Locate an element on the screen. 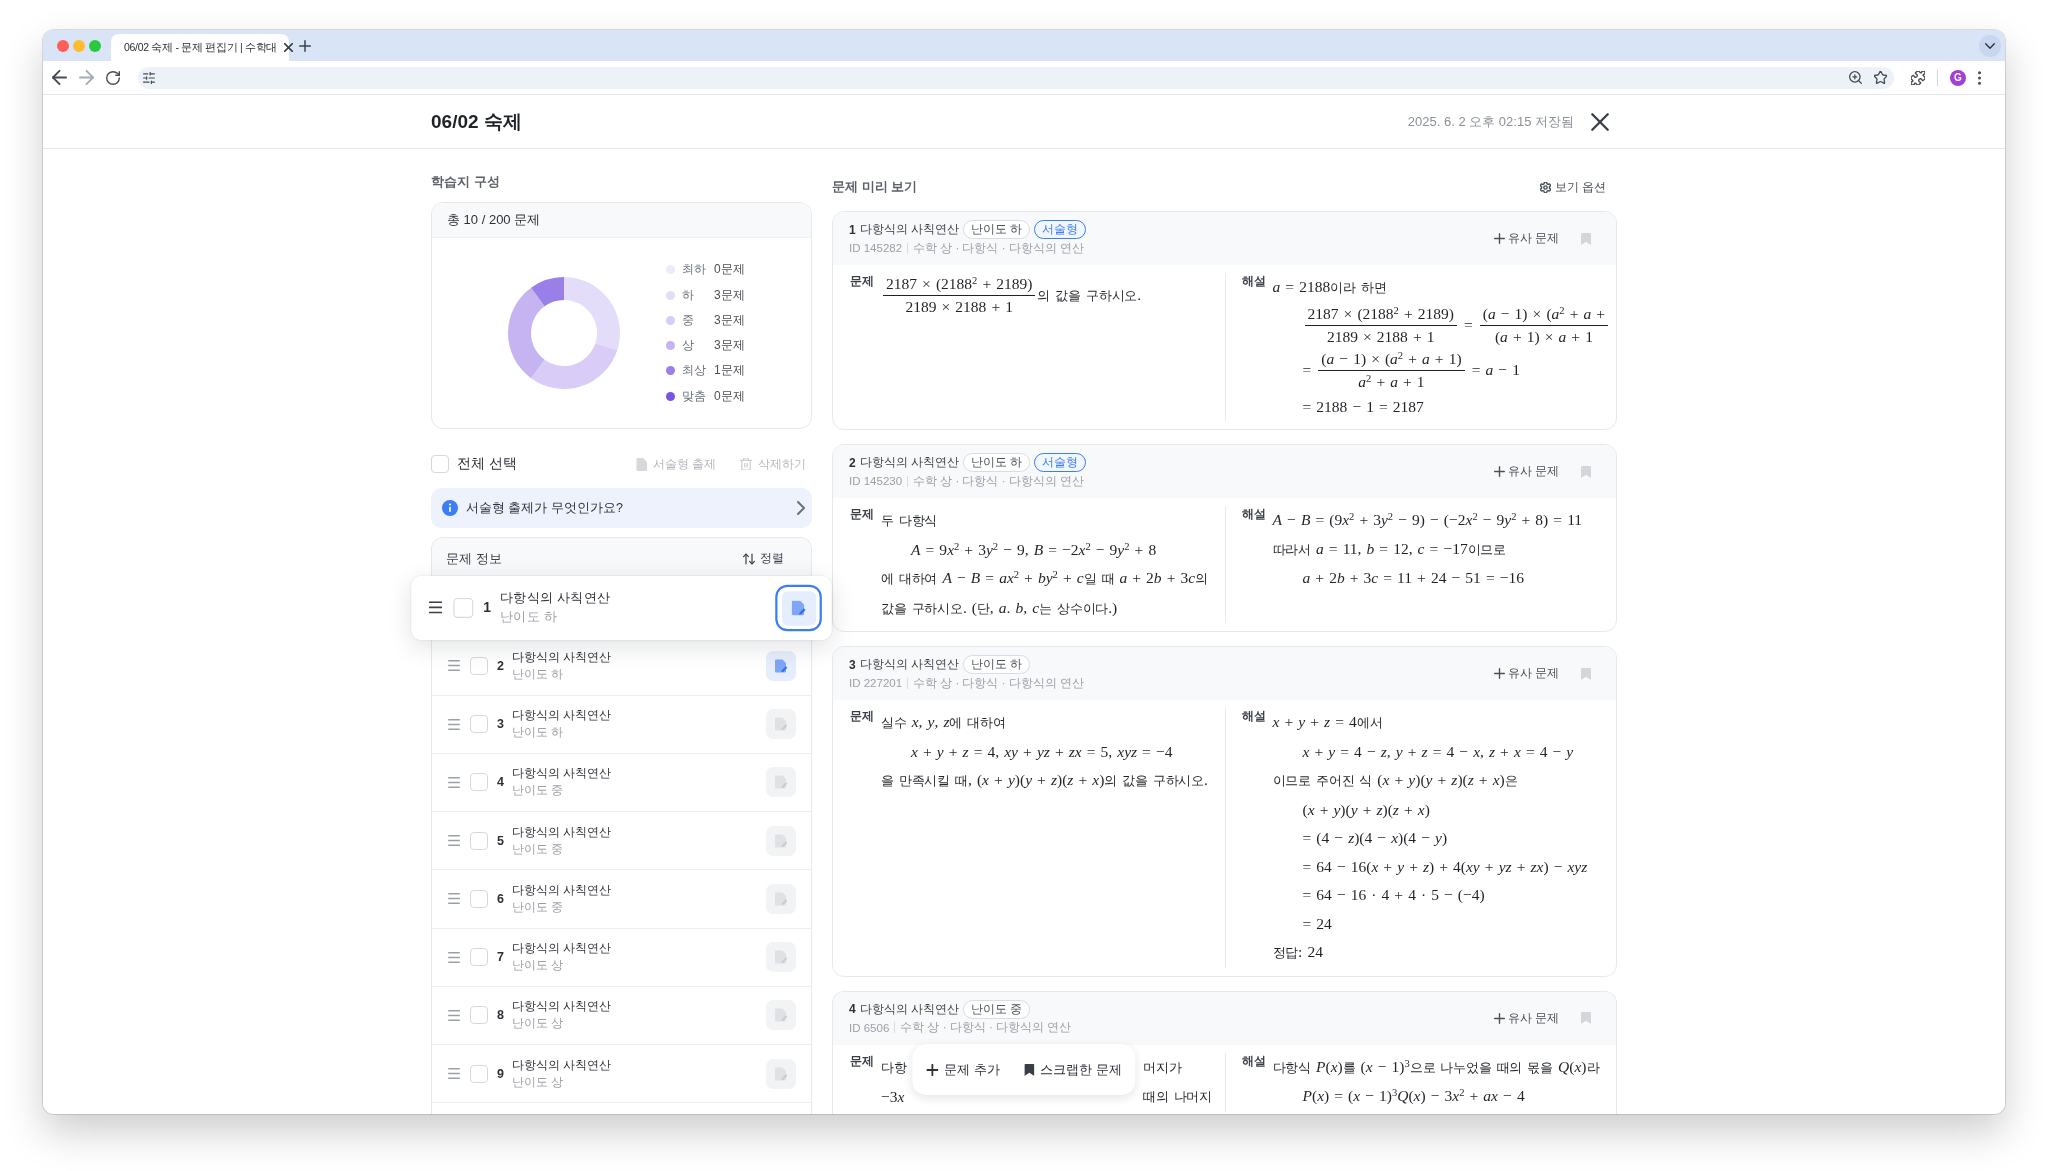 The width and height of the screenshot is (2048, 1171). problem-number: 2 is located at coordinates (500, 665).